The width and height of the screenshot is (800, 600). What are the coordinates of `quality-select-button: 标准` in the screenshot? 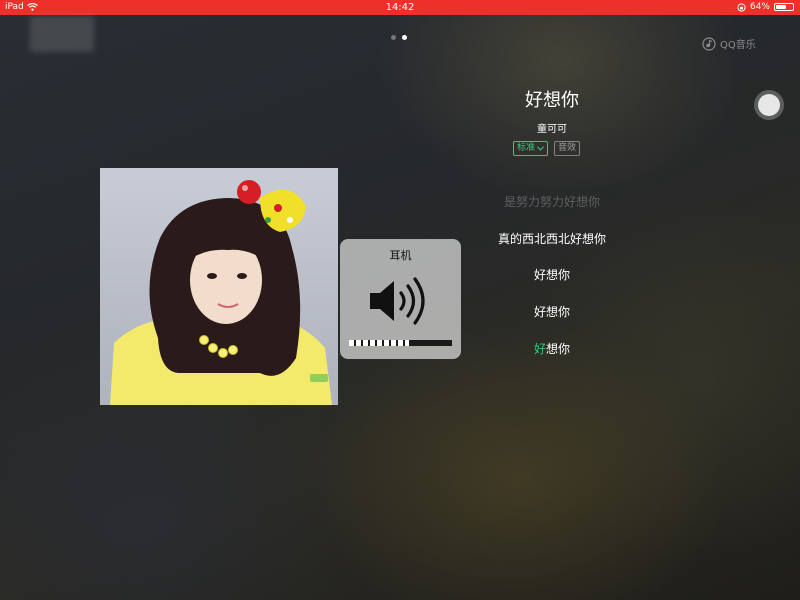 It's located at (531, 148).